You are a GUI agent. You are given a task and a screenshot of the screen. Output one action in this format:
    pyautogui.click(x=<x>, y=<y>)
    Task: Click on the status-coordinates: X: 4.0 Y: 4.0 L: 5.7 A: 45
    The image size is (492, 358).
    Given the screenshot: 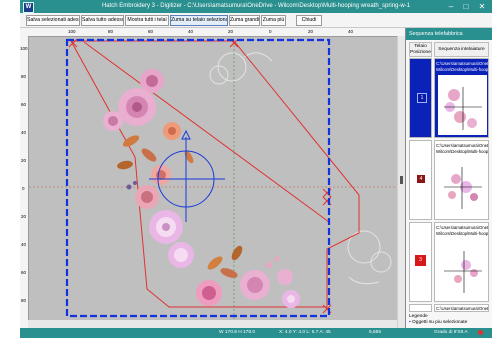 What is the action you would take?
    pyautogui.click(x=305, y=332)
    